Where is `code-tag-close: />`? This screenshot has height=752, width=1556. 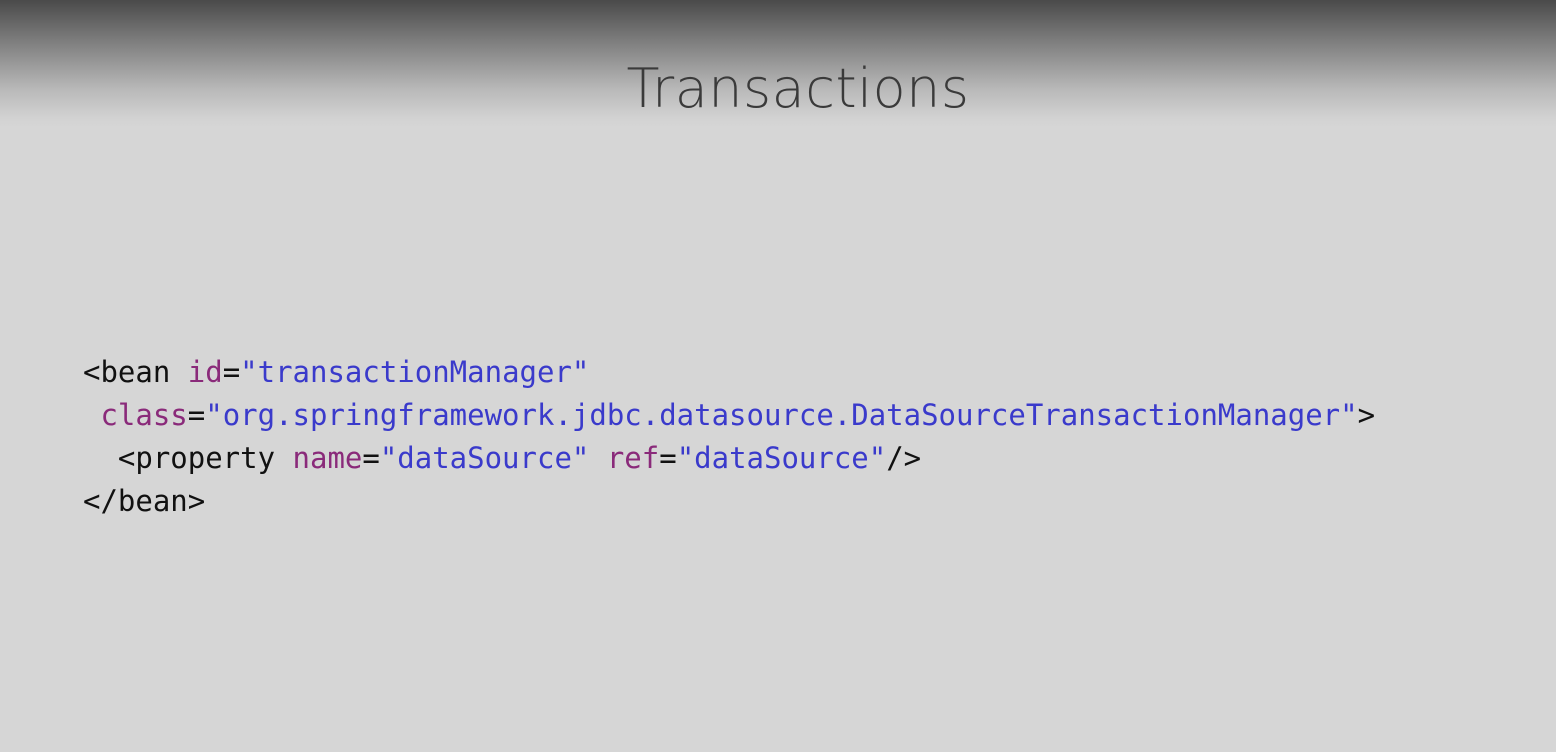
code-tag-close: /> is located at coordinates (904, 458).